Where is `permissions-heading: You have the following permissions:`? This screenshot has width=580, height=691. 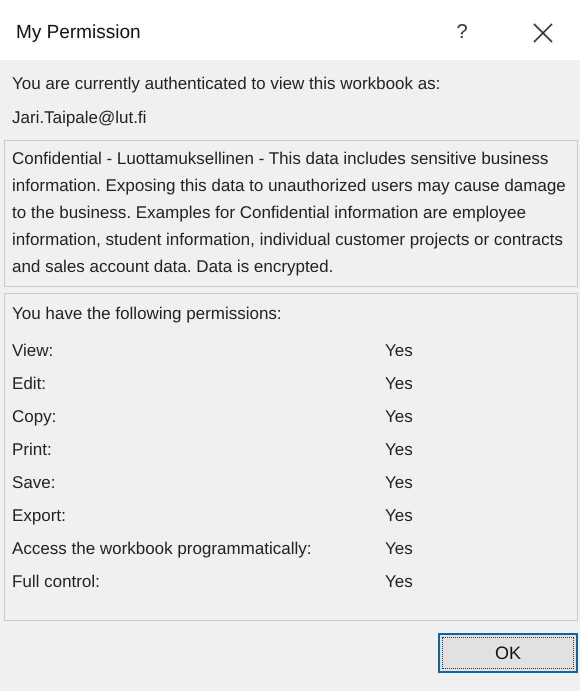
permissions-heading: You have the following permissions: is located at coordinates (147, 313).